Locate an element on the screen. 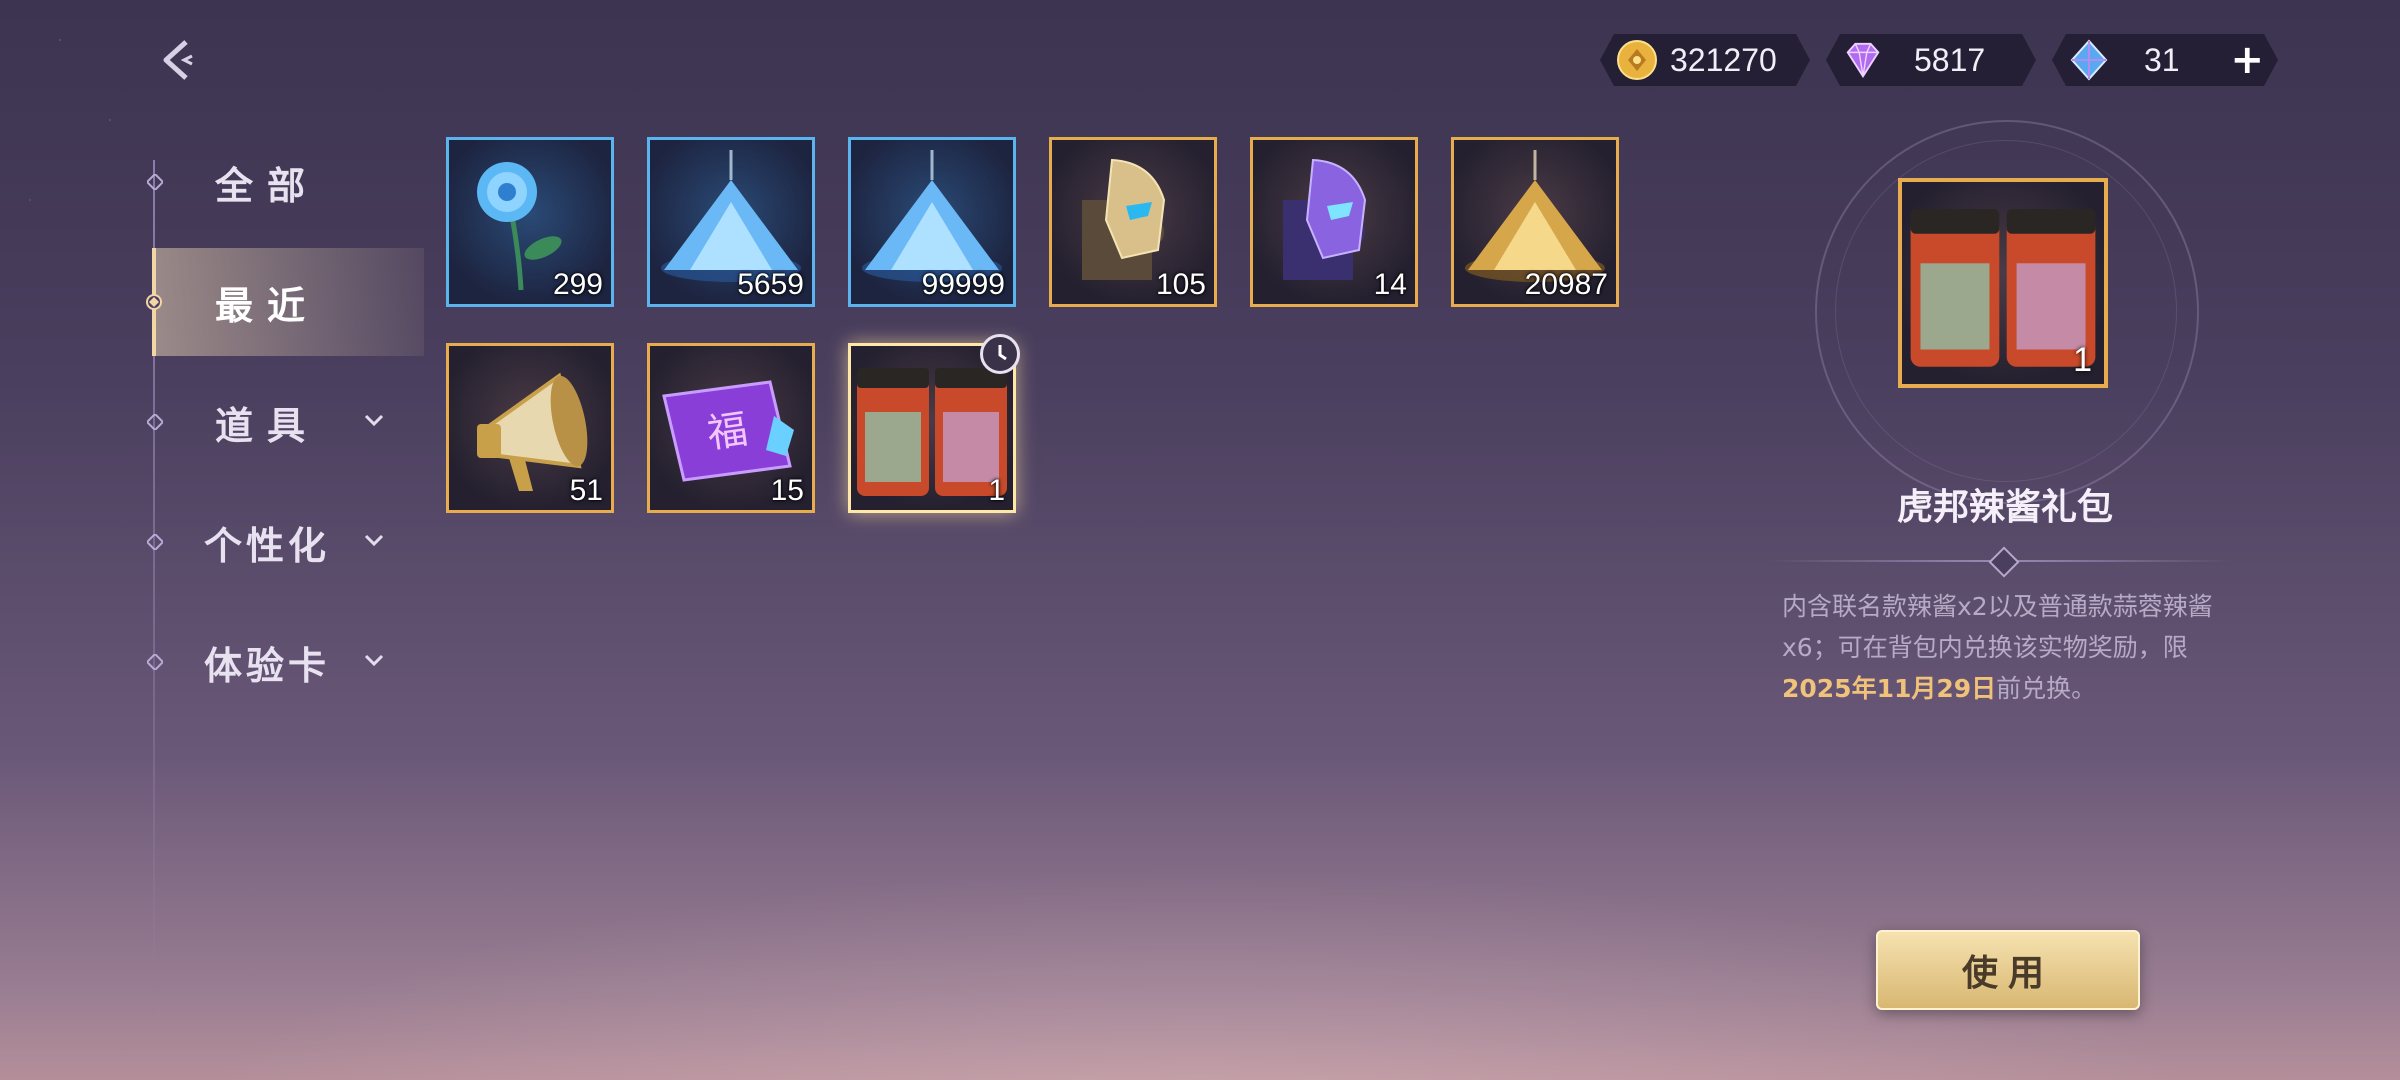 Image resolution: width=2400 pixels, height=1080 pixels. sidebar-item-personalize: 个性化 is located at coordinates (280, 542).